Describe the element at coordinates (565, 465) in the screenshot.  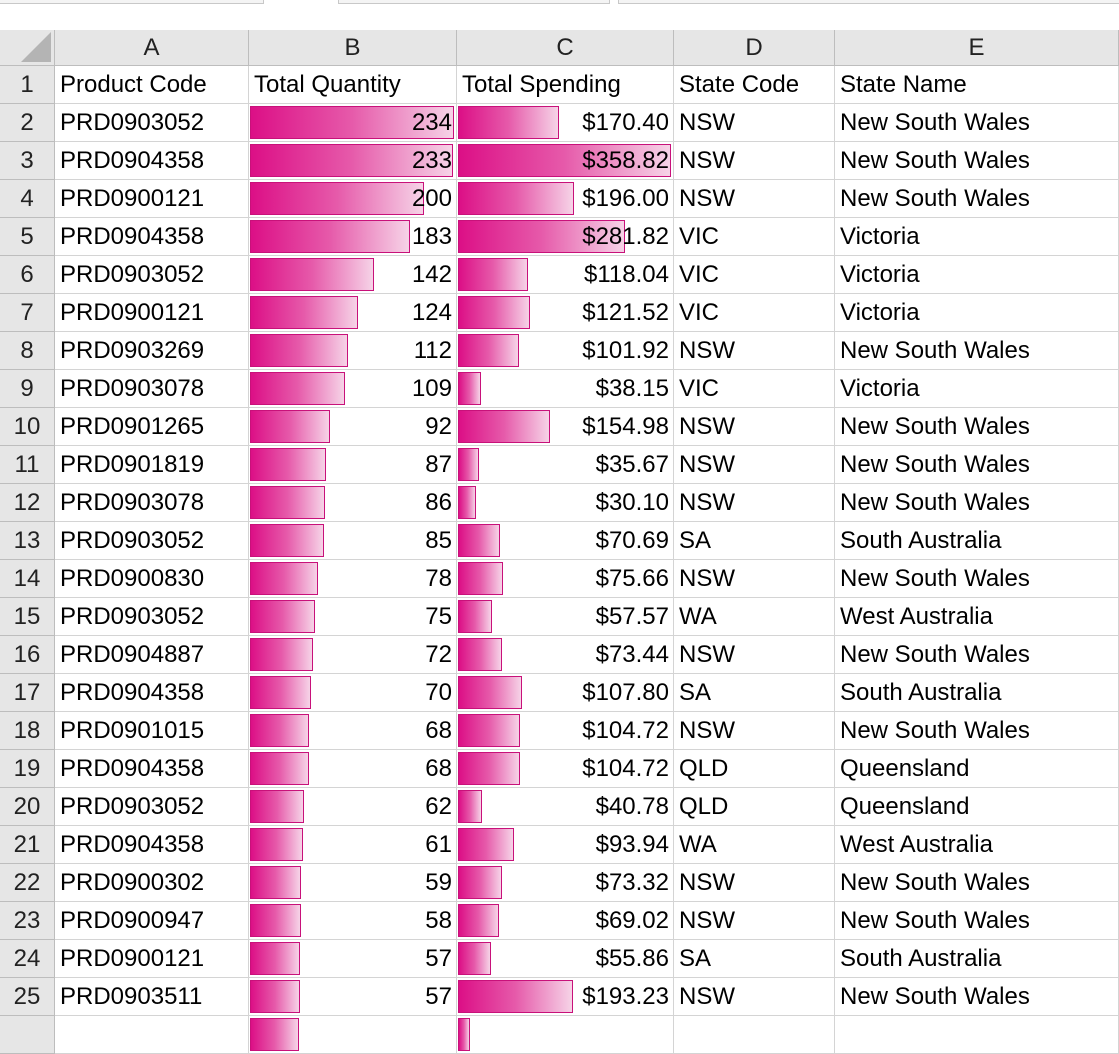
I see `cell-total-spending: $35.67` at that location.